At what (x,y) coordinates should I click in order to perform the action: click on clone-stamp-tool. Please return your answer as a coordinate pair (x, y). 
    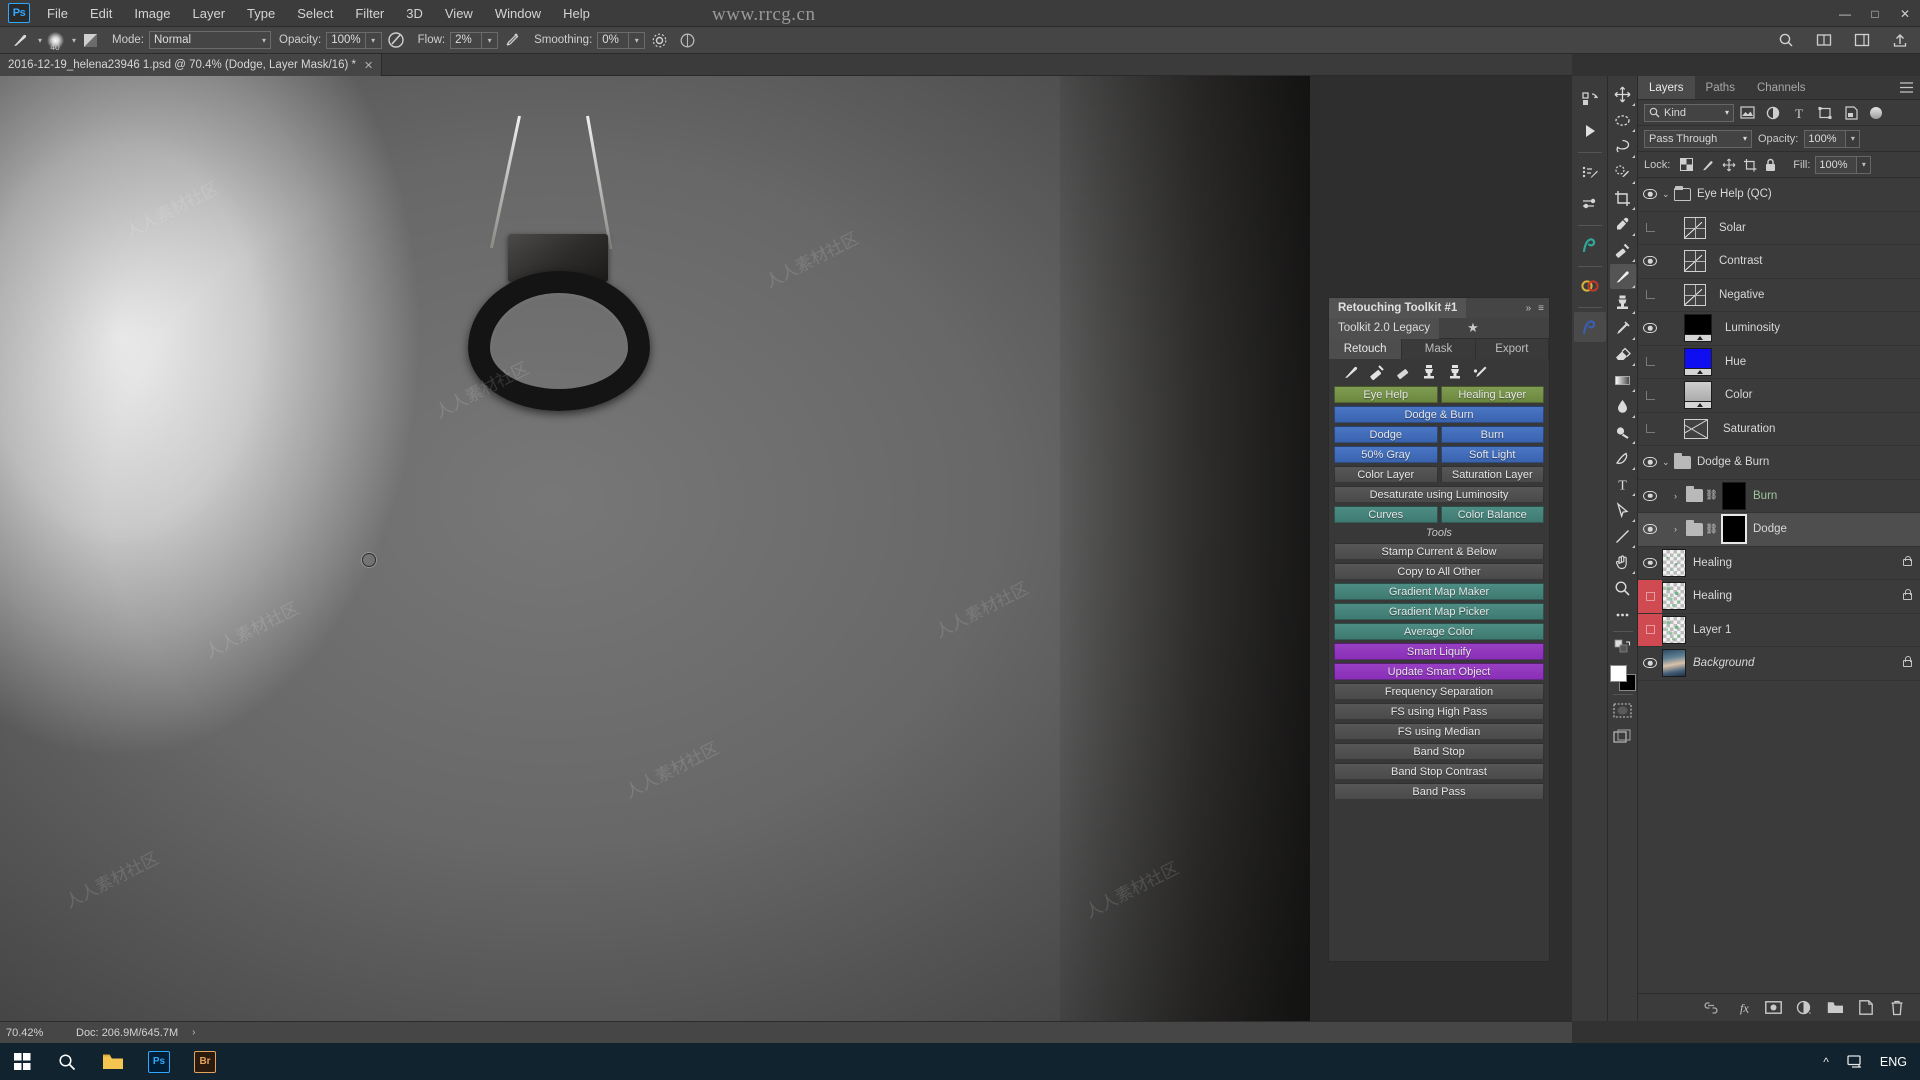
    Looking at the image, I should click on (1623, 302).